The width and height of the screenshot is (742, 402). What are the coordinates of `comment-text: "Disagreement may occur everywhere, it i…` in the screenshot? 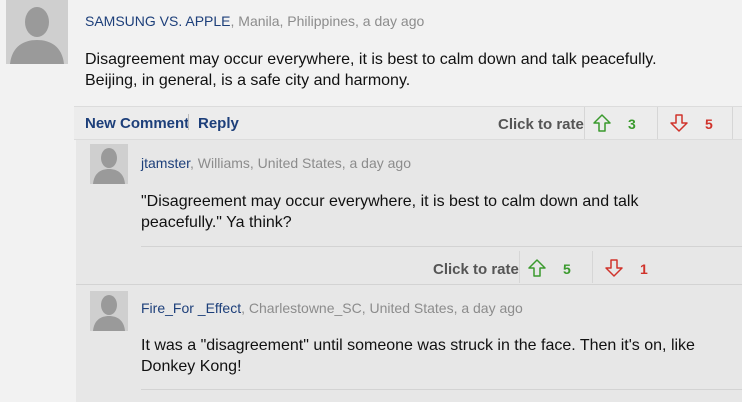 It's located at (390, 212).